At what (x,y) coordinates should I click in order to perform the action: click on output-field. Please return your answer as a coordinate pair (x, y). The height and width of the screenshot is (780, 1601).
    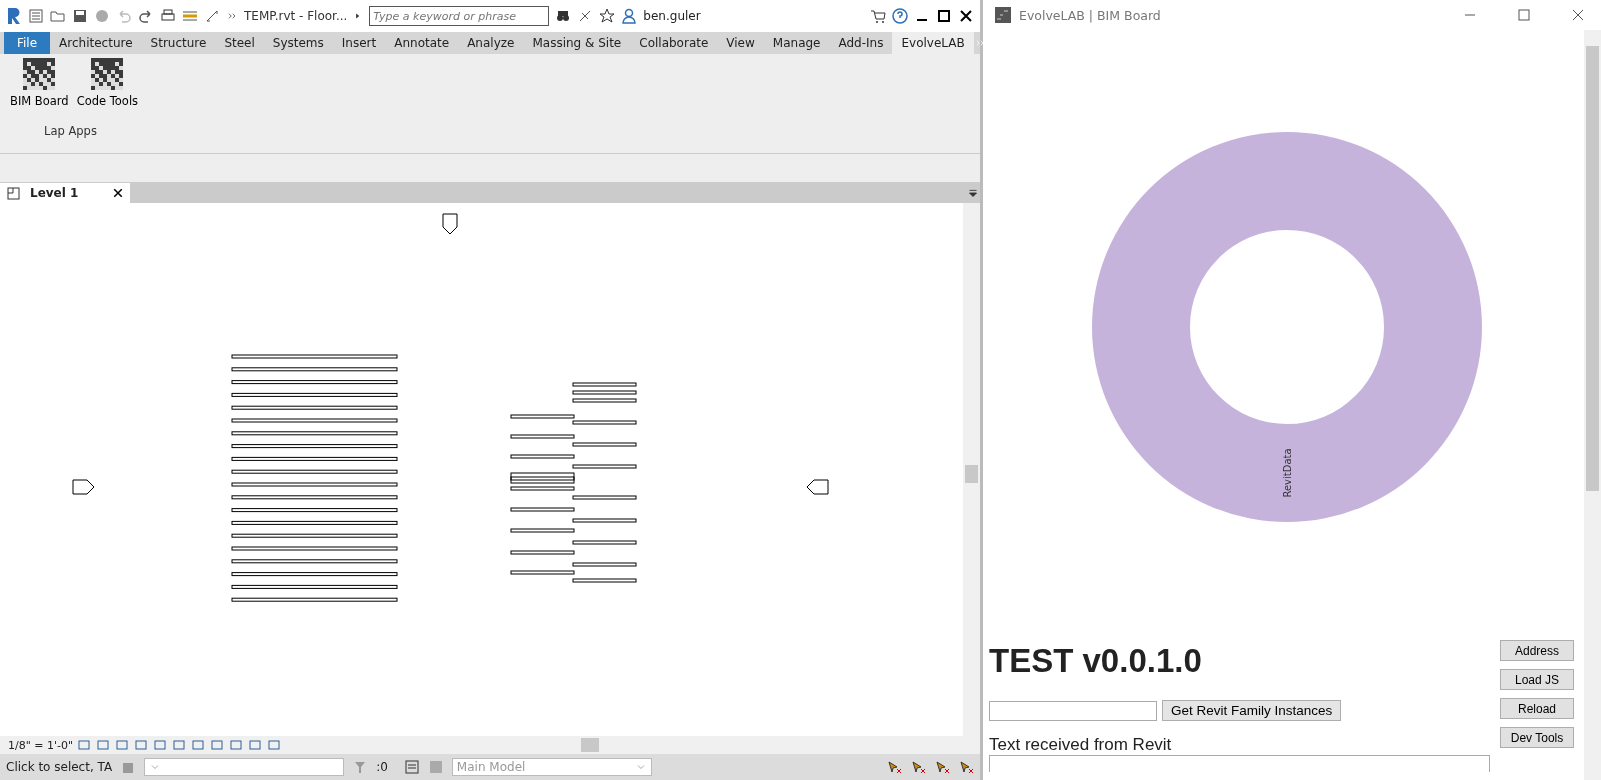
    Looking at the image, I should click on (1239, 763).